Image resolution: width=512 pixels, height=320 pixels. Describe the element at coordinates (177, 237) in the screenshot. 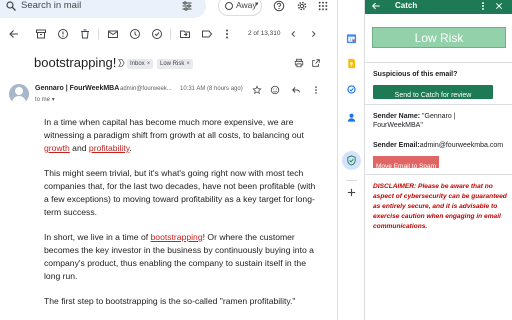

I see `body-link: bootstrapping` at that location.